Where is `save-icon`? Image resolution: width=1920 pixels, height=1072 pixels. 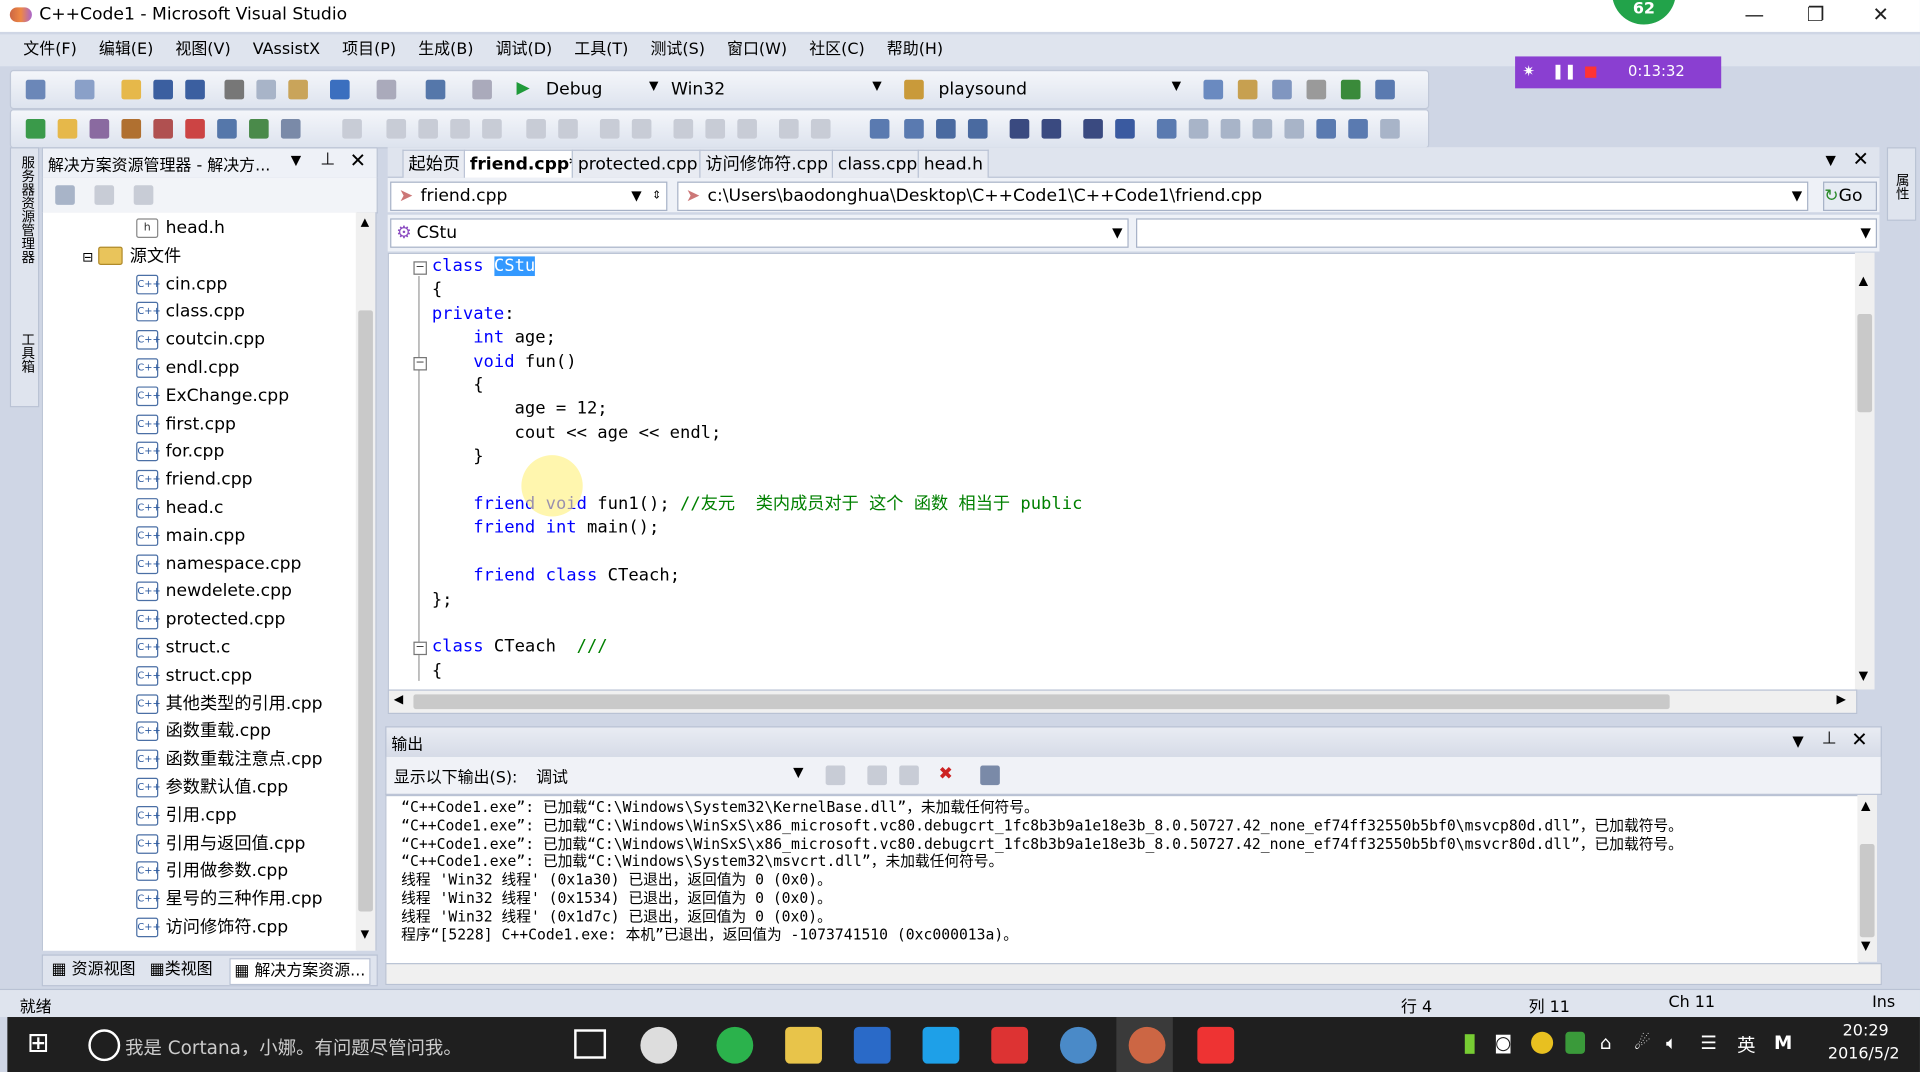
save-icon is located at coordinates (163, 89).